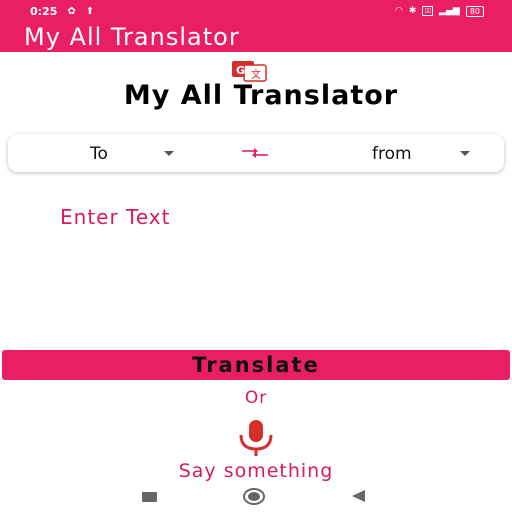  I want to click on app-bar: My All Translator, so click(256, 37).